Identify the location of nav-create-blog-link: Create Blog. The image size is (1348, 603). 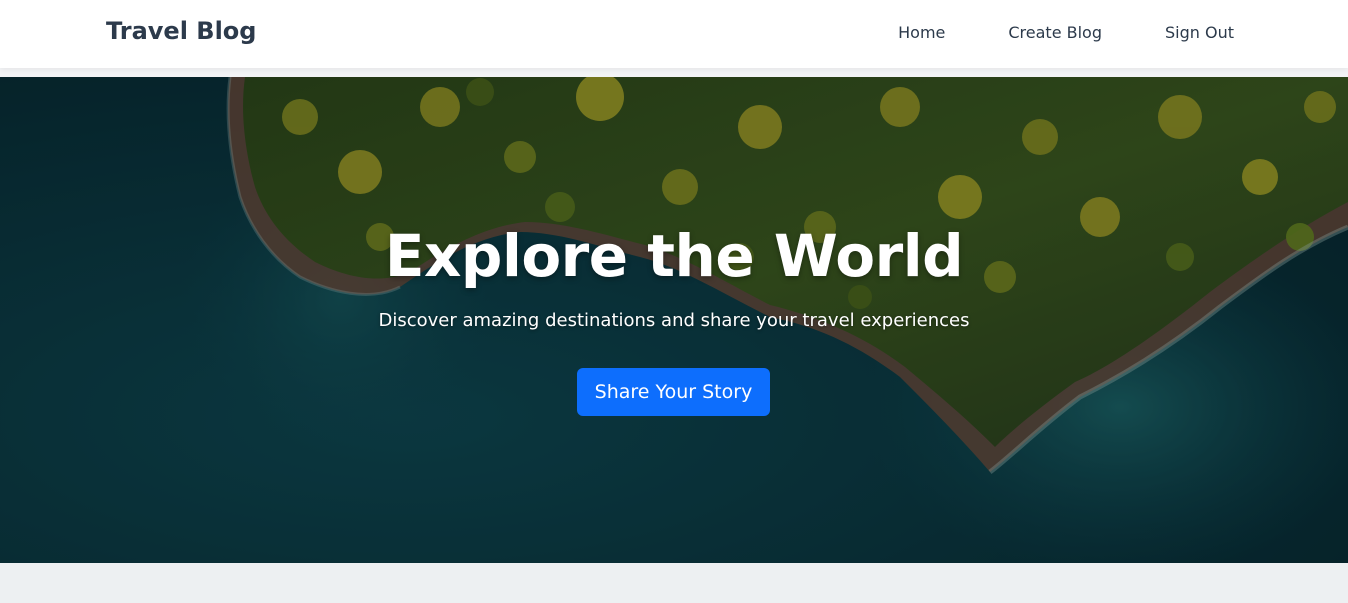
(1055, 33).